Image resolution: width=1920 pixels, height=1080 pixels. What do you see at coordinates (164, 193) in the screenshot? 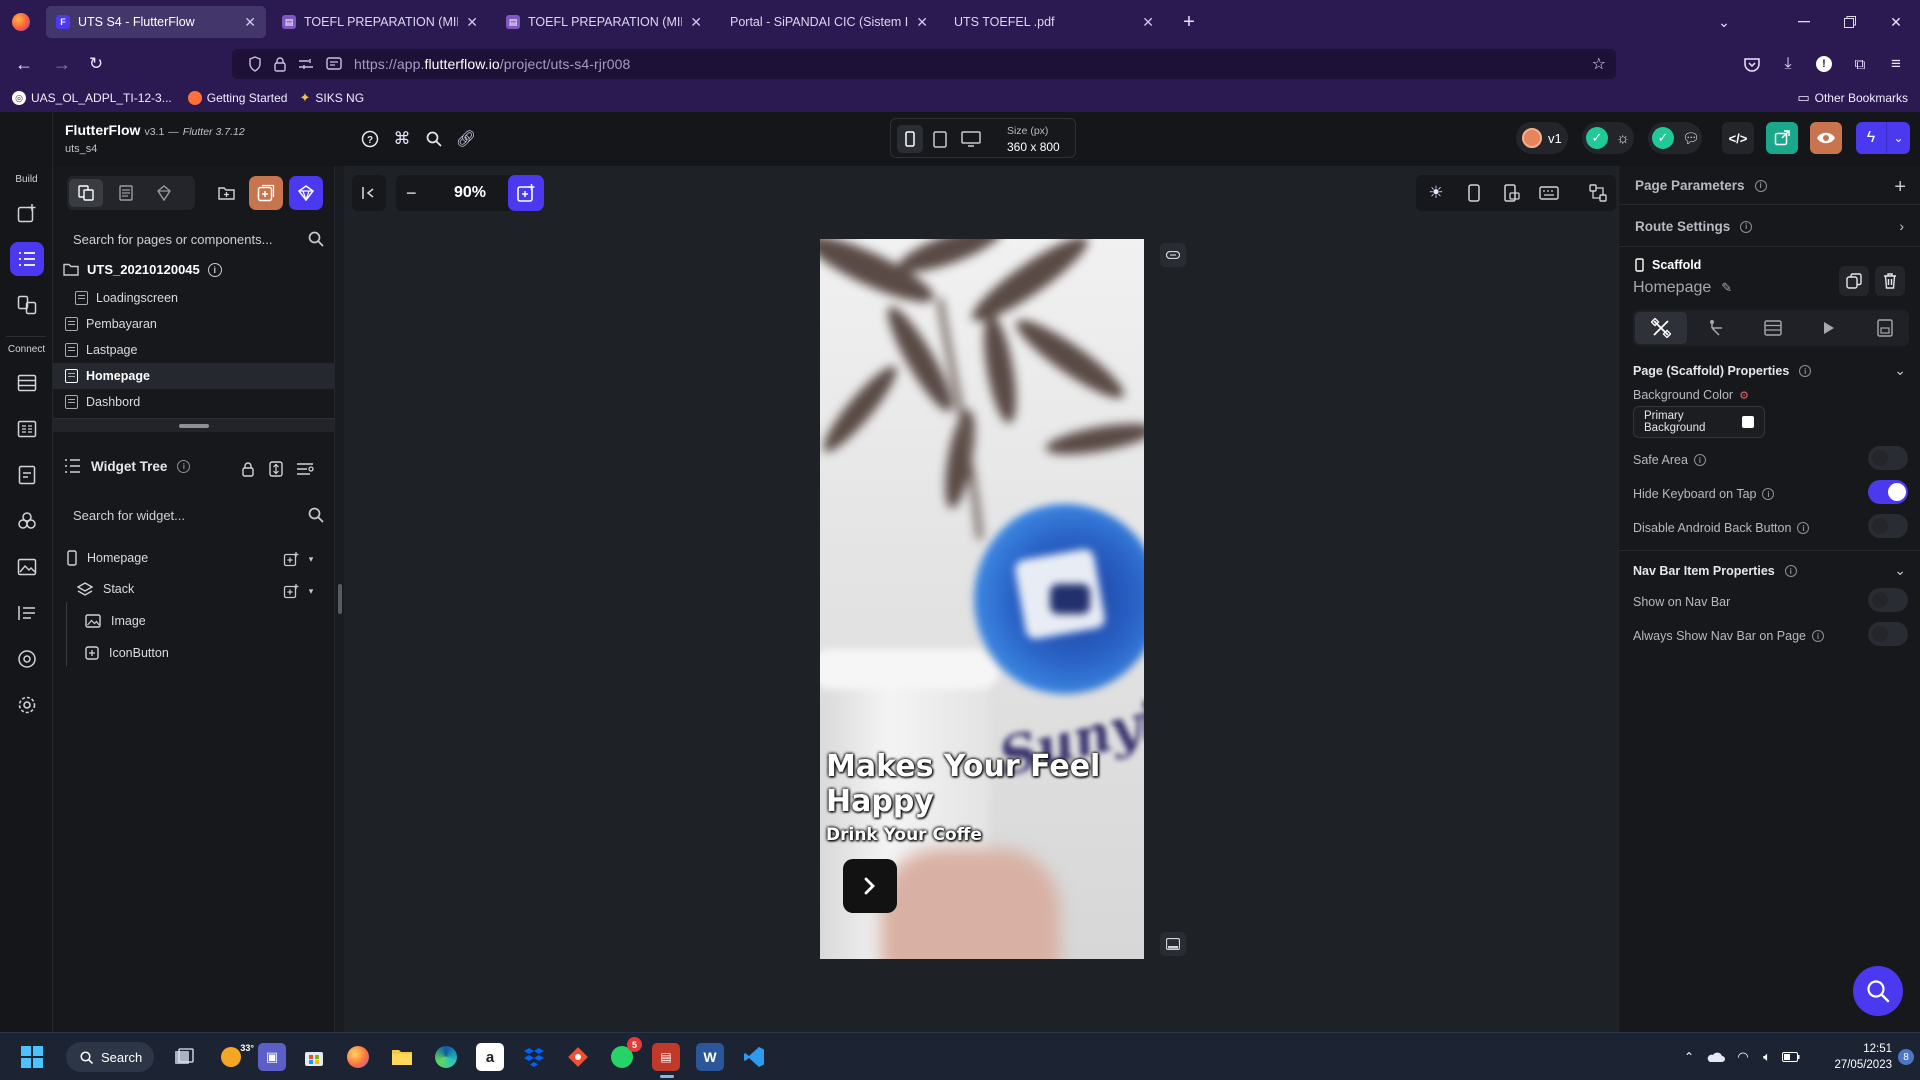
I see `library-tab-icon` at bounding box center [164, 193].